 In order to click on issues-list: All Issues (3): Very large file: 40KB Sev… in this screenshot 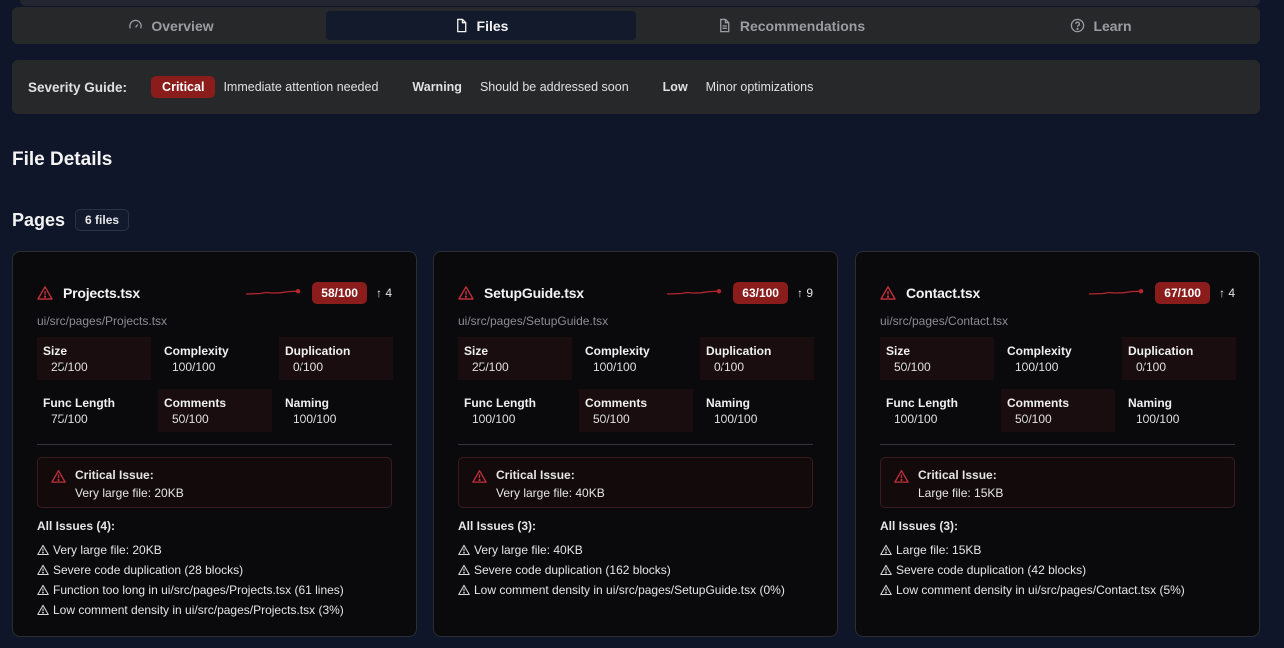, I will do `click(621, 559)`.